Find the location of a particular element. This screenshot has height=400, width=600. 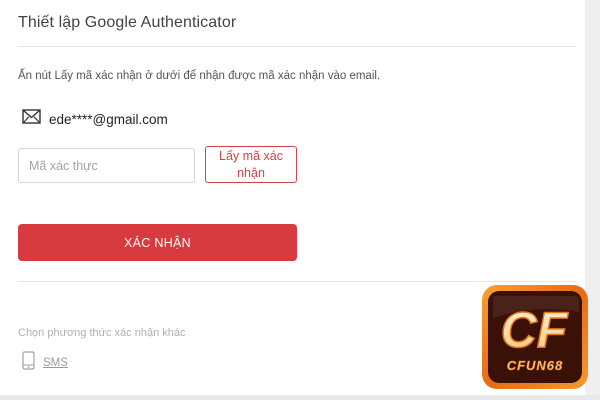

other-methods-heading: Chọn phương thức xác nhận khác is located at coordinates (102, 333).